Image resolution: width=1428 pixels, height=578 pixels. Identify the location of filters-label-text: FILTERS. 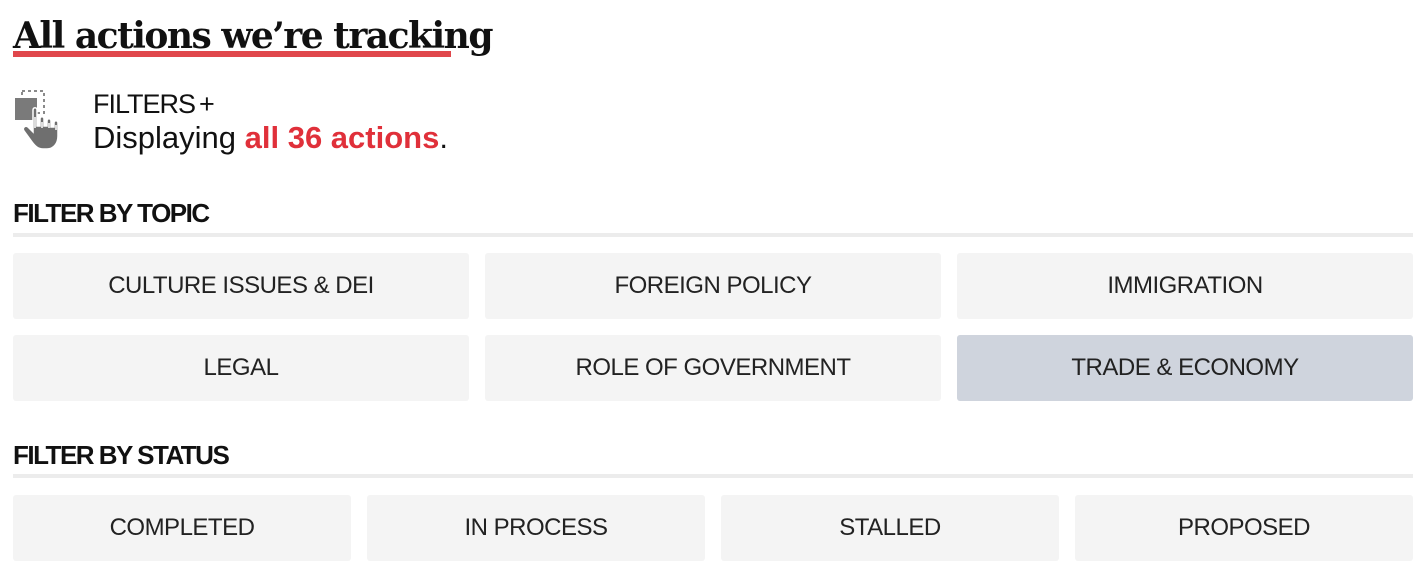
(144, 104).